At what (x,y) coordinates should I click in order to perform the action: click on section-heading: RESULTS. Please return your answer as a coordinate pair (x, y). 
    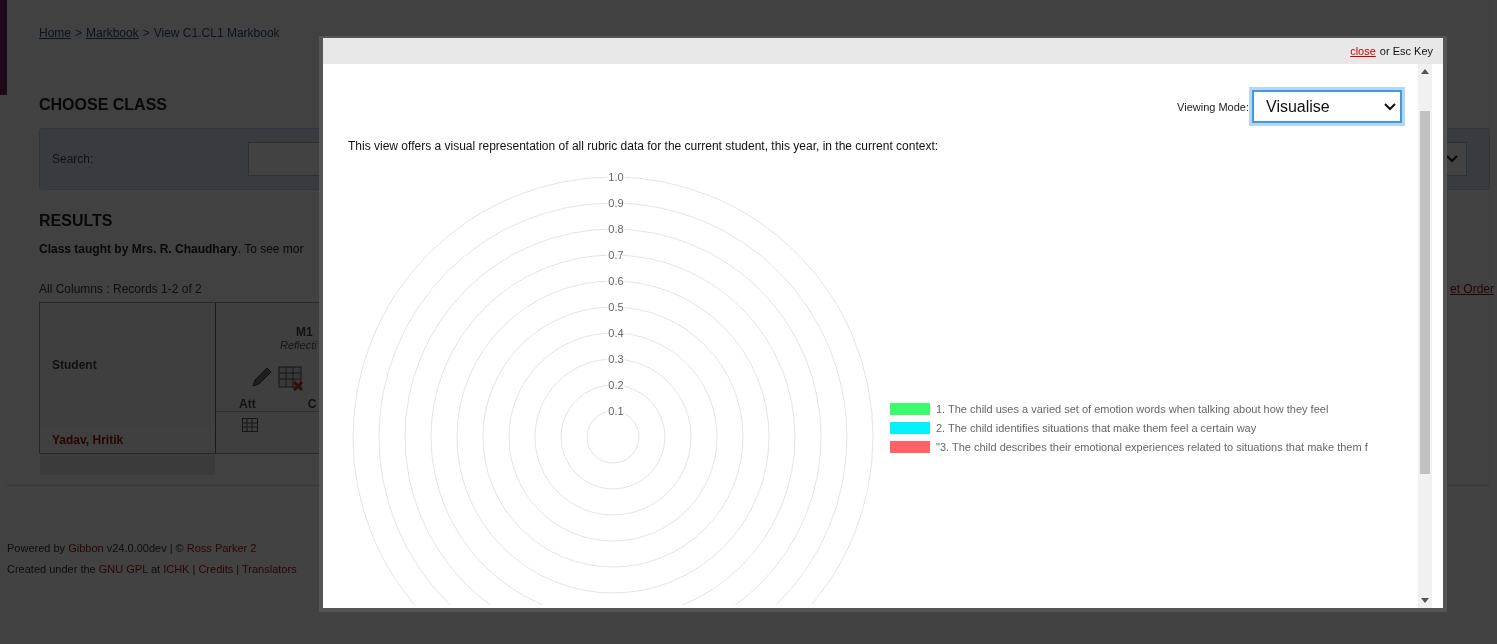
    Looking at the image, I should click on (76, 221).